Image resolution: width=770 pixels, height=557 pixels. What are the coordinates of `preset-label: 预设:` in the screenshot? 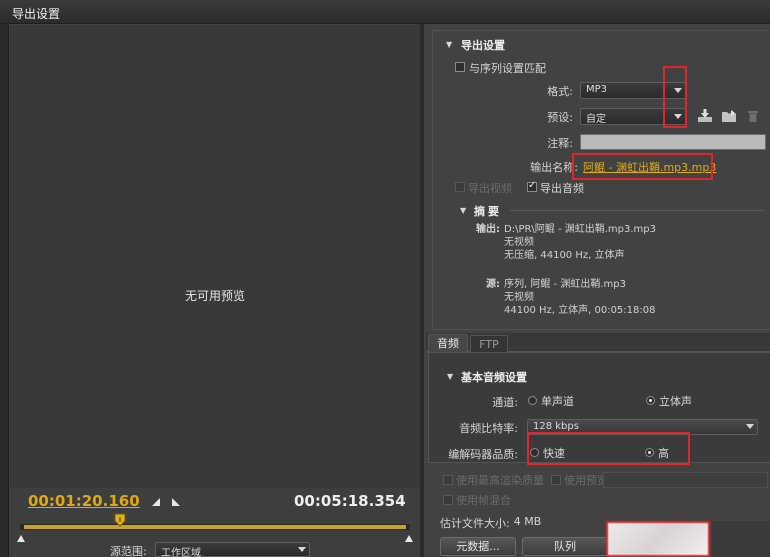 It's located at (560, 117).